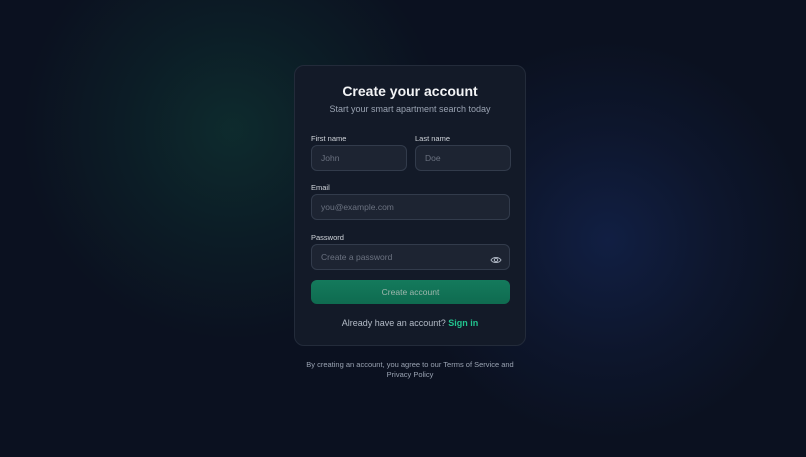 This screenshot has height=457, width=806. Describe the element at coordinates (393, 323) in the screenshot. I see `signin-prompt: Already have an account?` at that location.